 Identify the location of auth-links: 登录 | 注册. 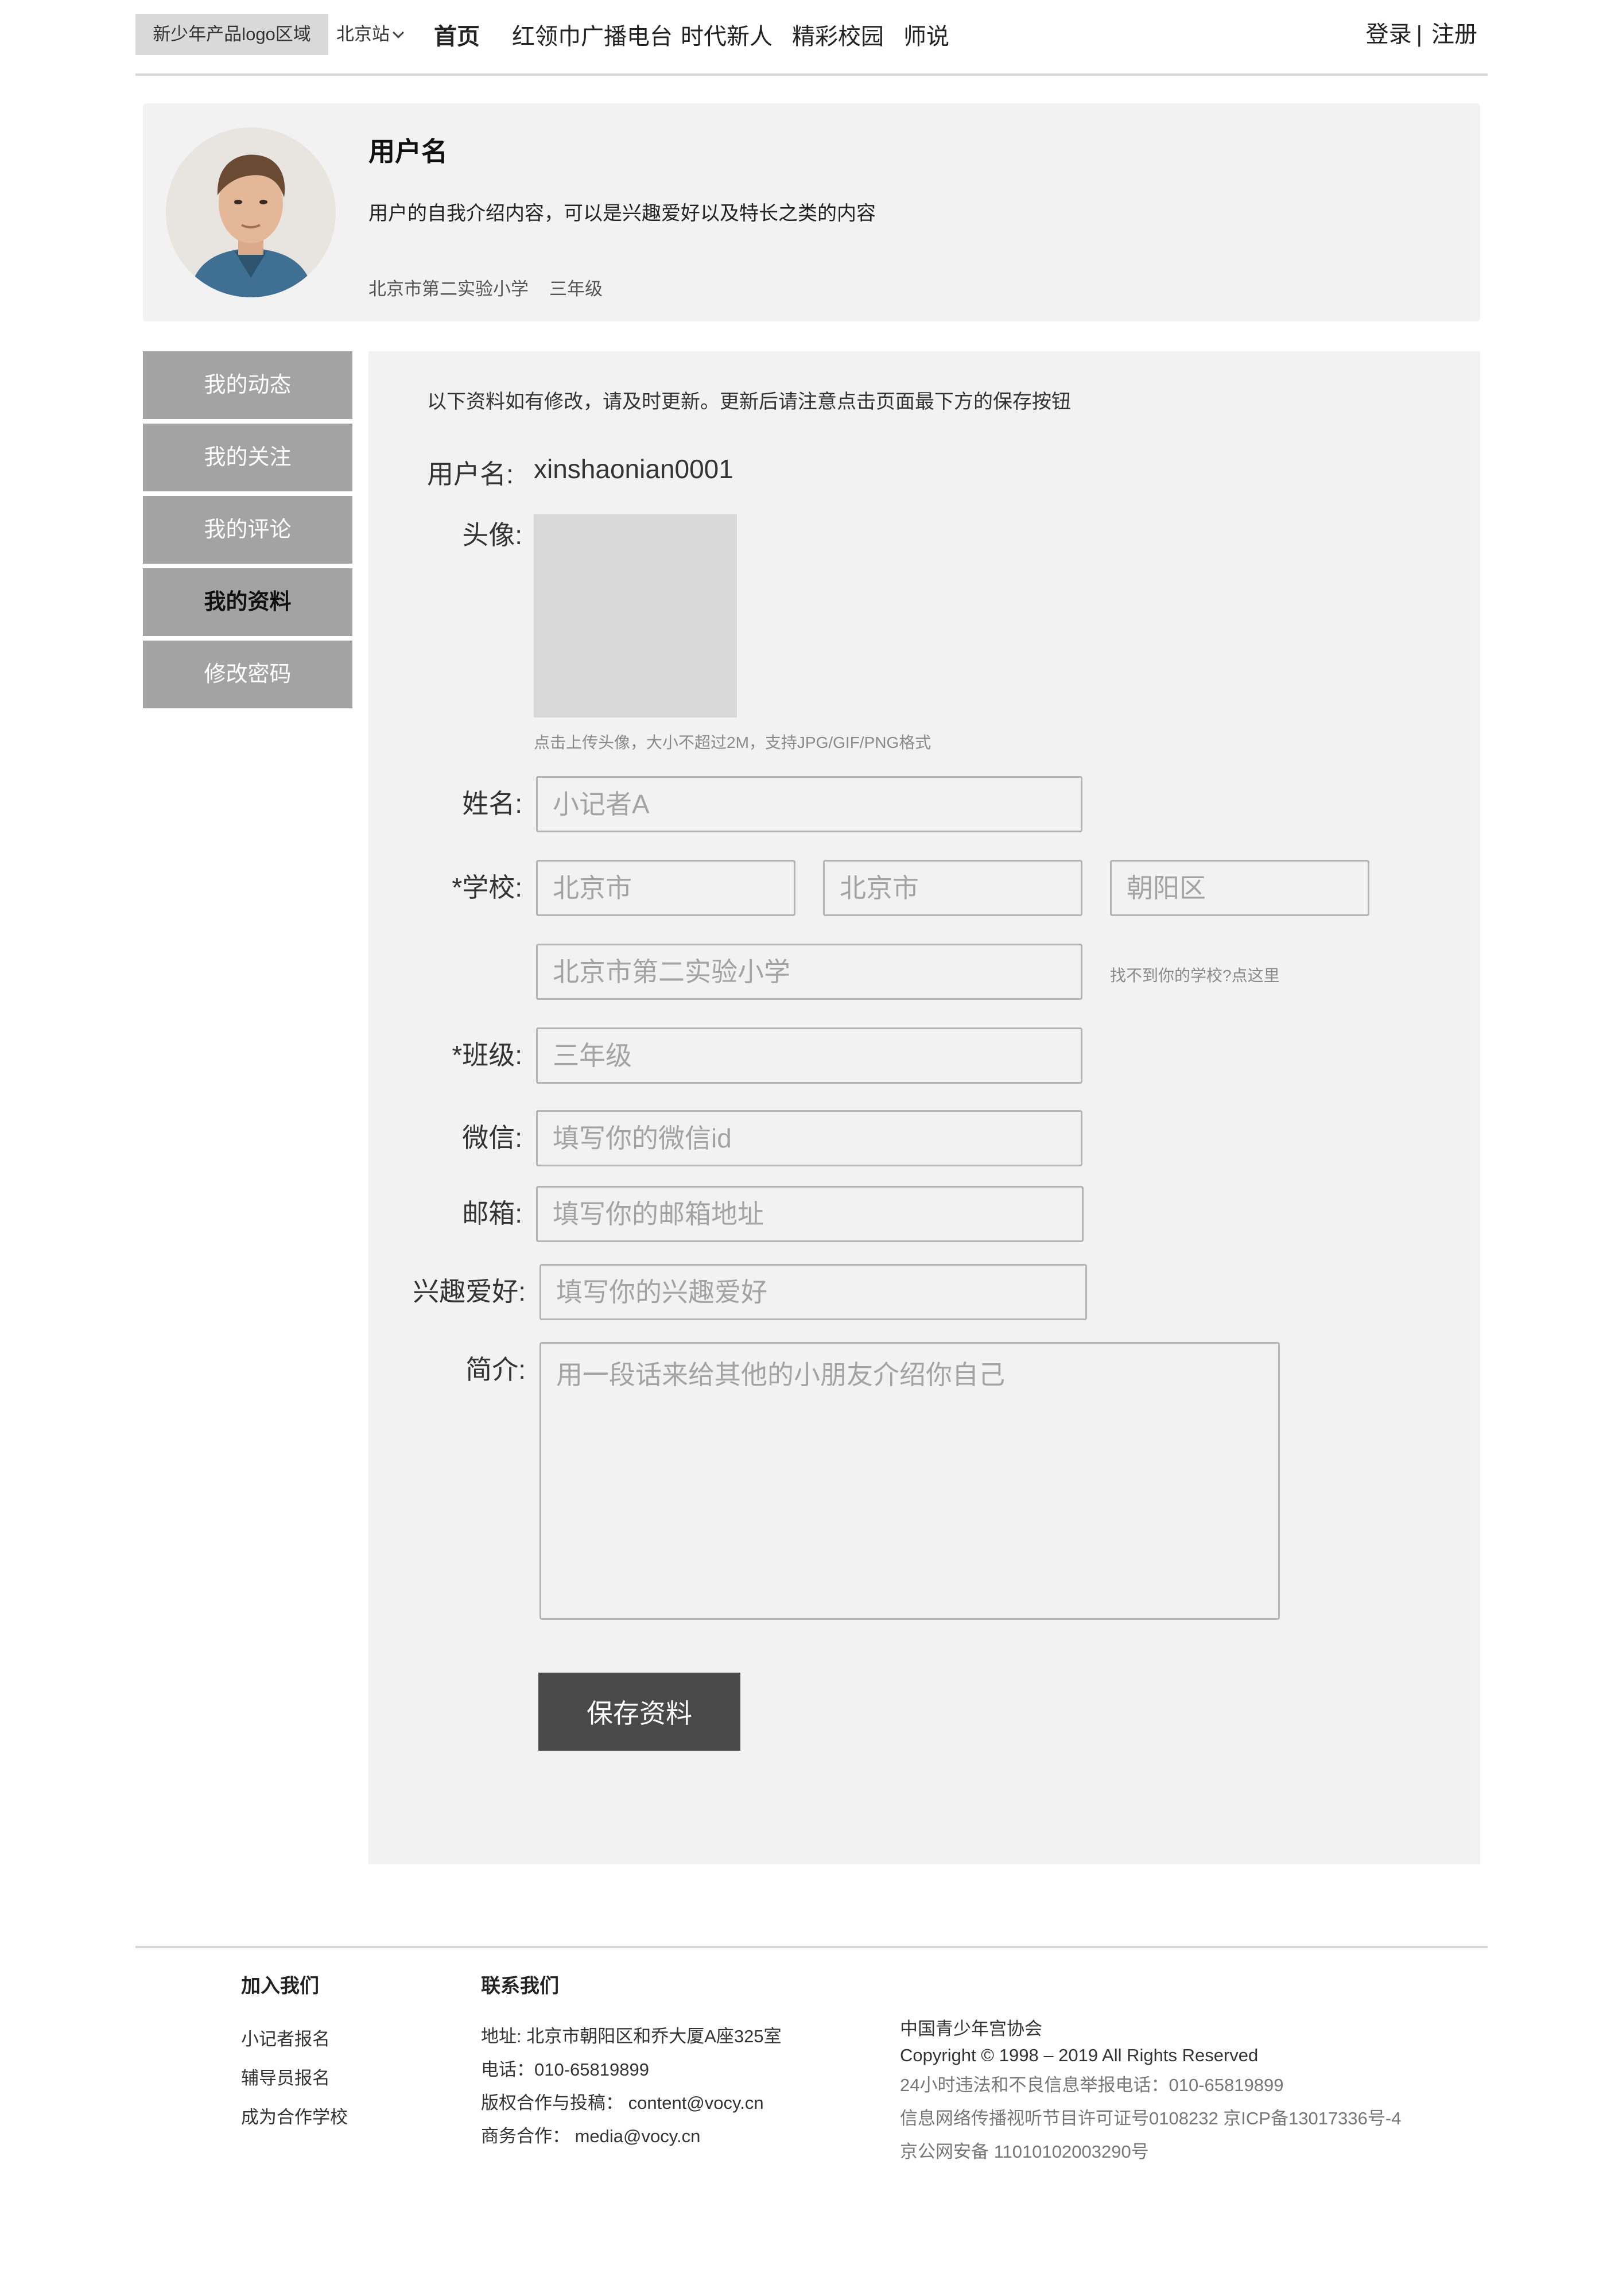
(1421, 34).